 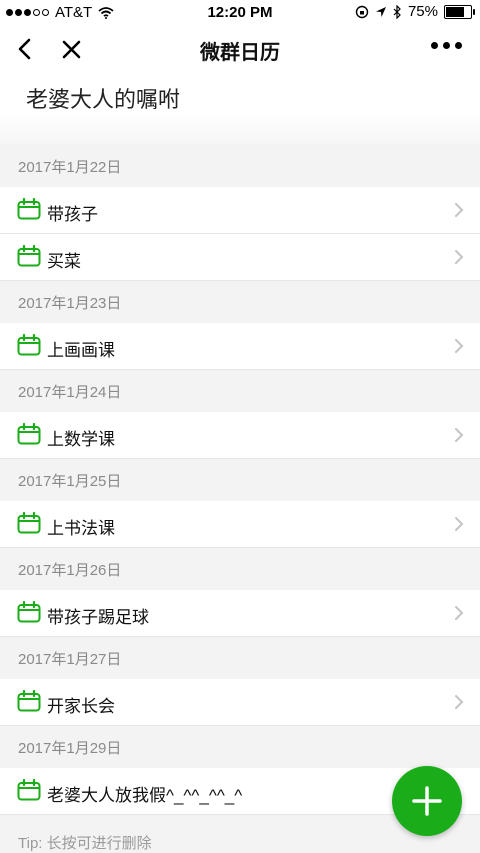 I want to click on tip-text: Tip: 长按可进行删除, so click(x=85, y=843).